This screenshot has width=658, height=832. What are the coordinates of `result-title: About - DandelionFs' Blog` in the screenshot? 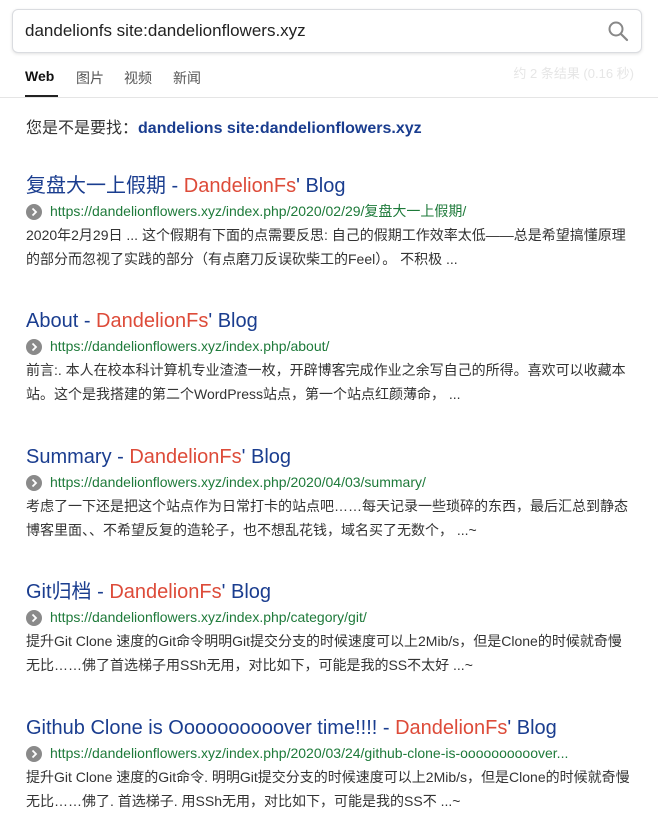 It's located at (331, 321).